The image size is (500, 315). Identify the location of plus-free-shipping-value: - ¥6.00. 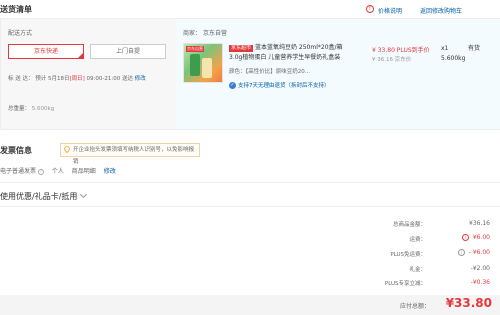
(479, 252).